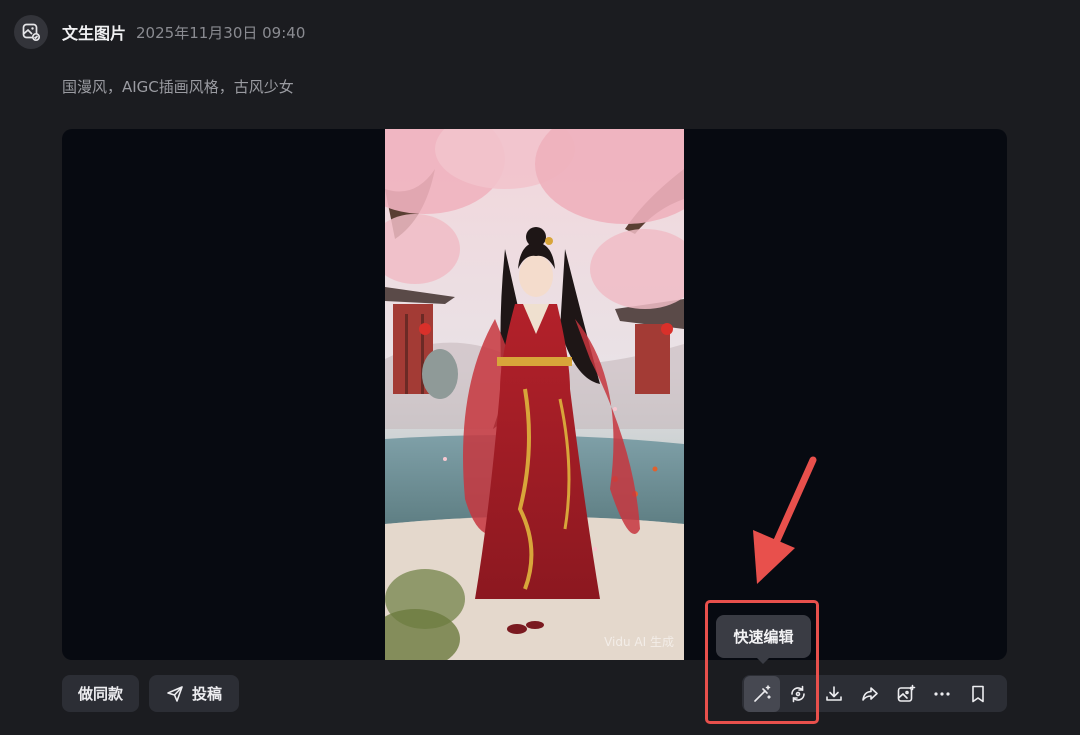 This screenshot has height=735, width=1080. I want to click on send-icon, so click(175, 694).